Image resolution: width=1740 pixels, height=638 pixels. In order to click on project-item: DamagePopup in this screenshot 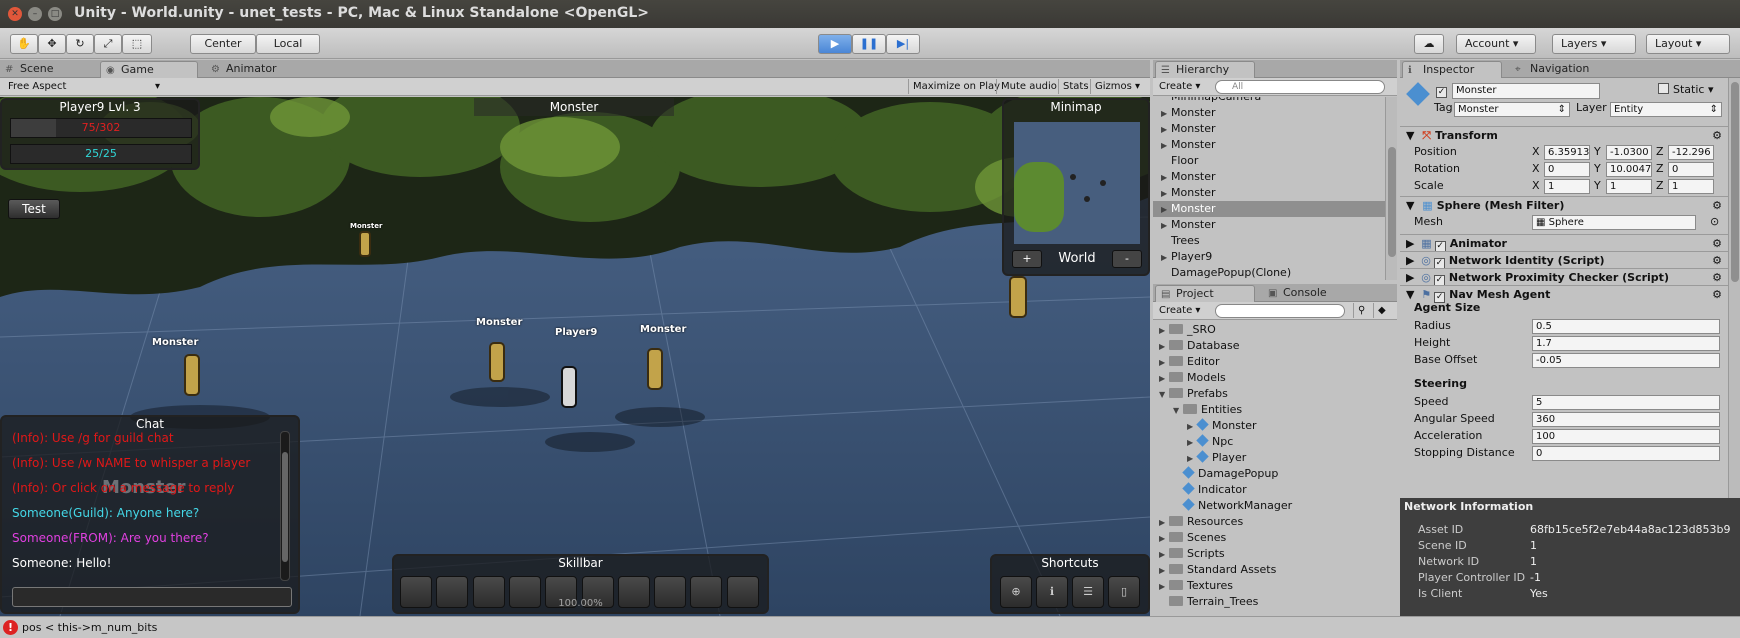, I will do `click(1275, 474)`.